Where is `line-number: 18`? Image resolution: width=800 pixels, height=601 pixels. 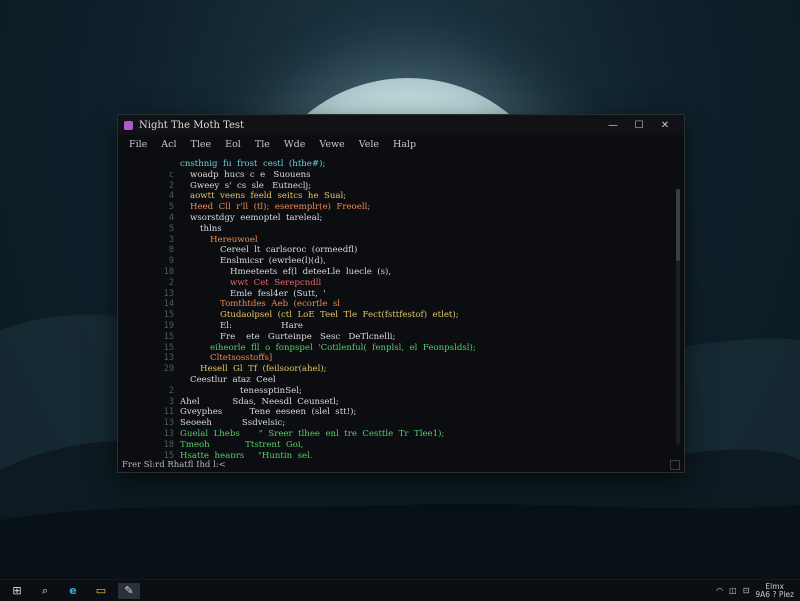
line-number: 18 is located at coordinates (168, 444).